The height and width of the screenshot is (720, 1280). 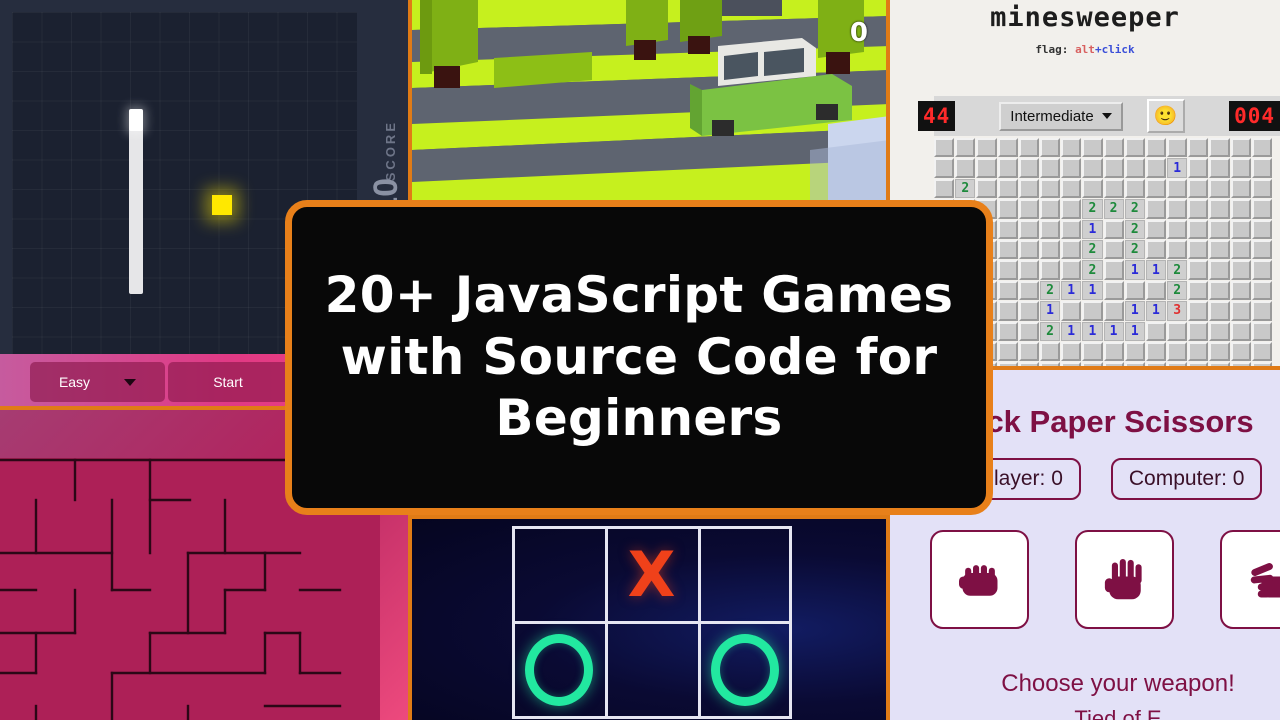 What do you see at coordinates (979, 579) in the screenshot?
I see `rps-rock-button` at bounding box center [979, 579].